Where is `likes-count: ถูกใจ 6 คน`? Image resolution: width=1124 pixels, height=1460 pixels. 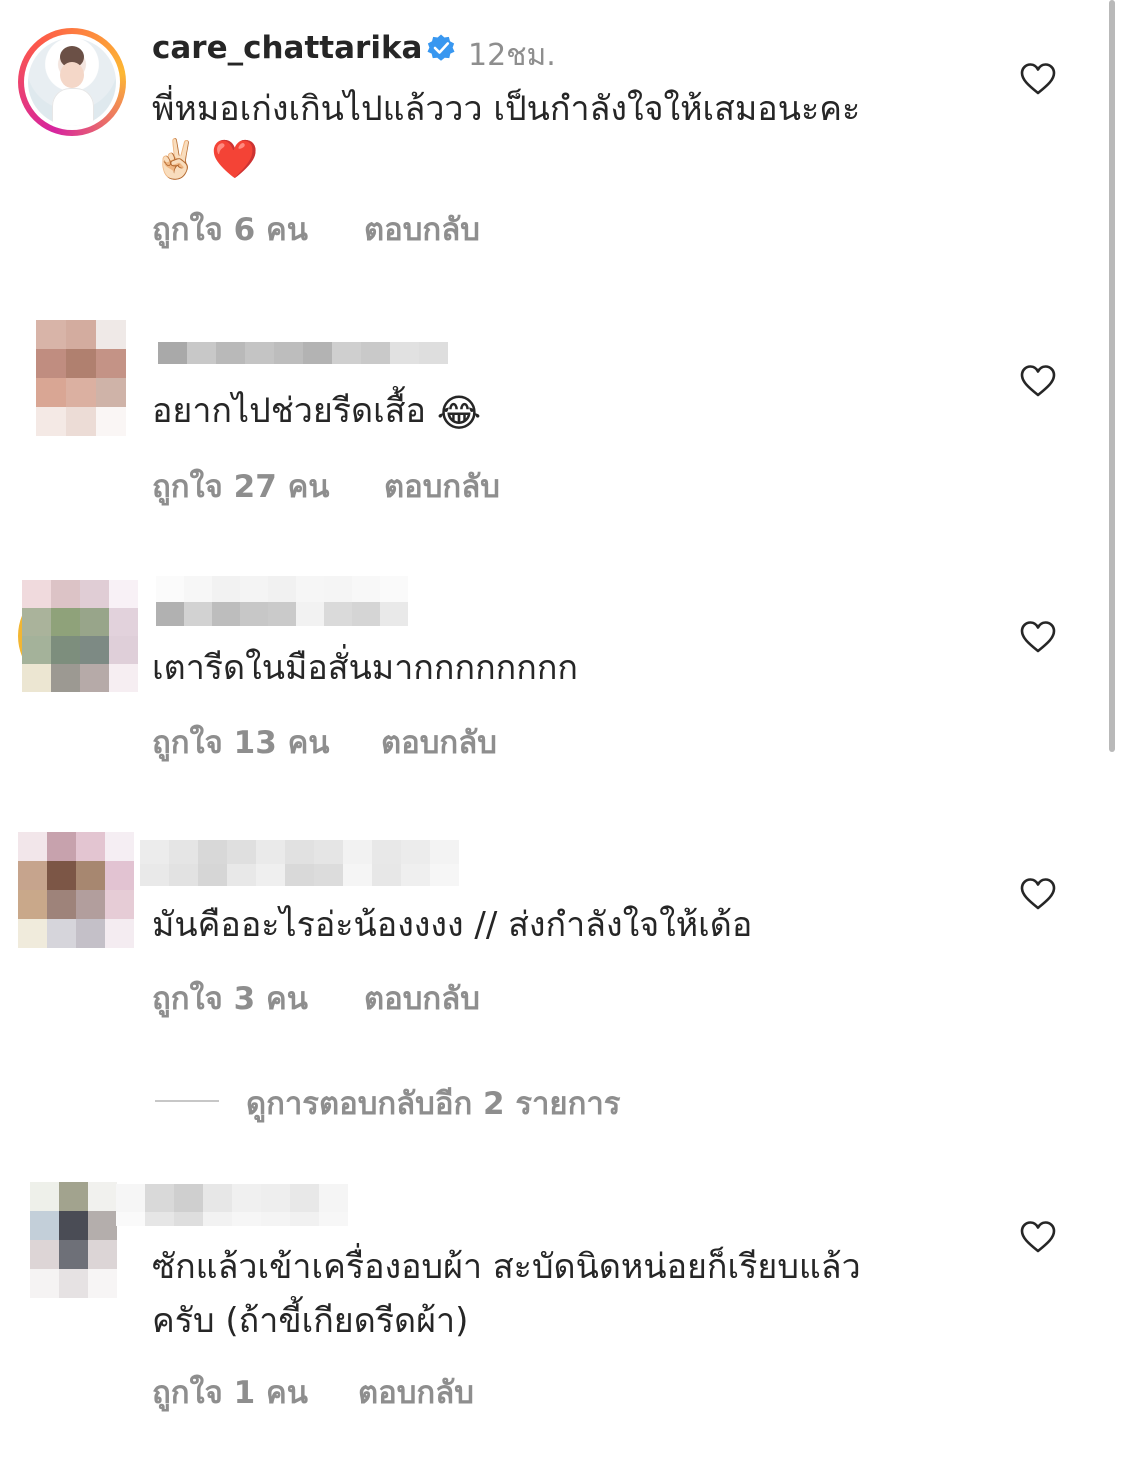 likes-count: ถูกใจ 6 คน is located at coordinates (230, 229).